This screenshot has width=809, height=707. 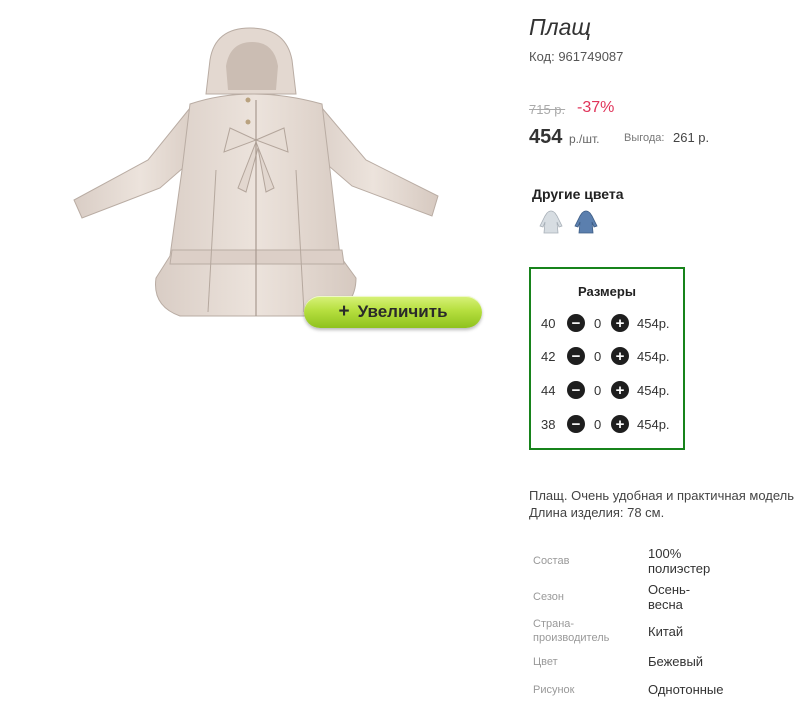 I want to click on size-value: 44, so click(x=548, y=390).